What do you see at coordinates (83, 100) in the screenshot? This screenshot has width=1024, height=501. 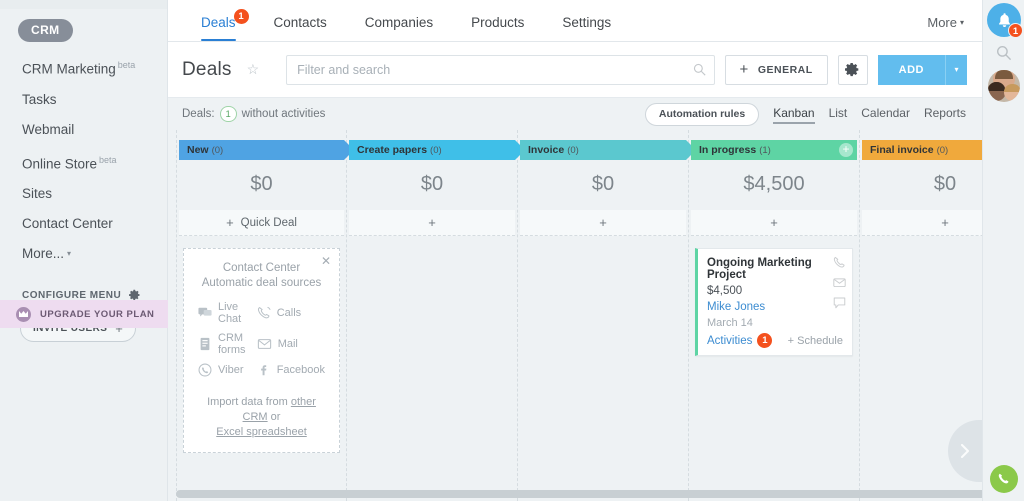 I see `sidebar-item-tasks: Tasks` at bounding box center [83, 100].